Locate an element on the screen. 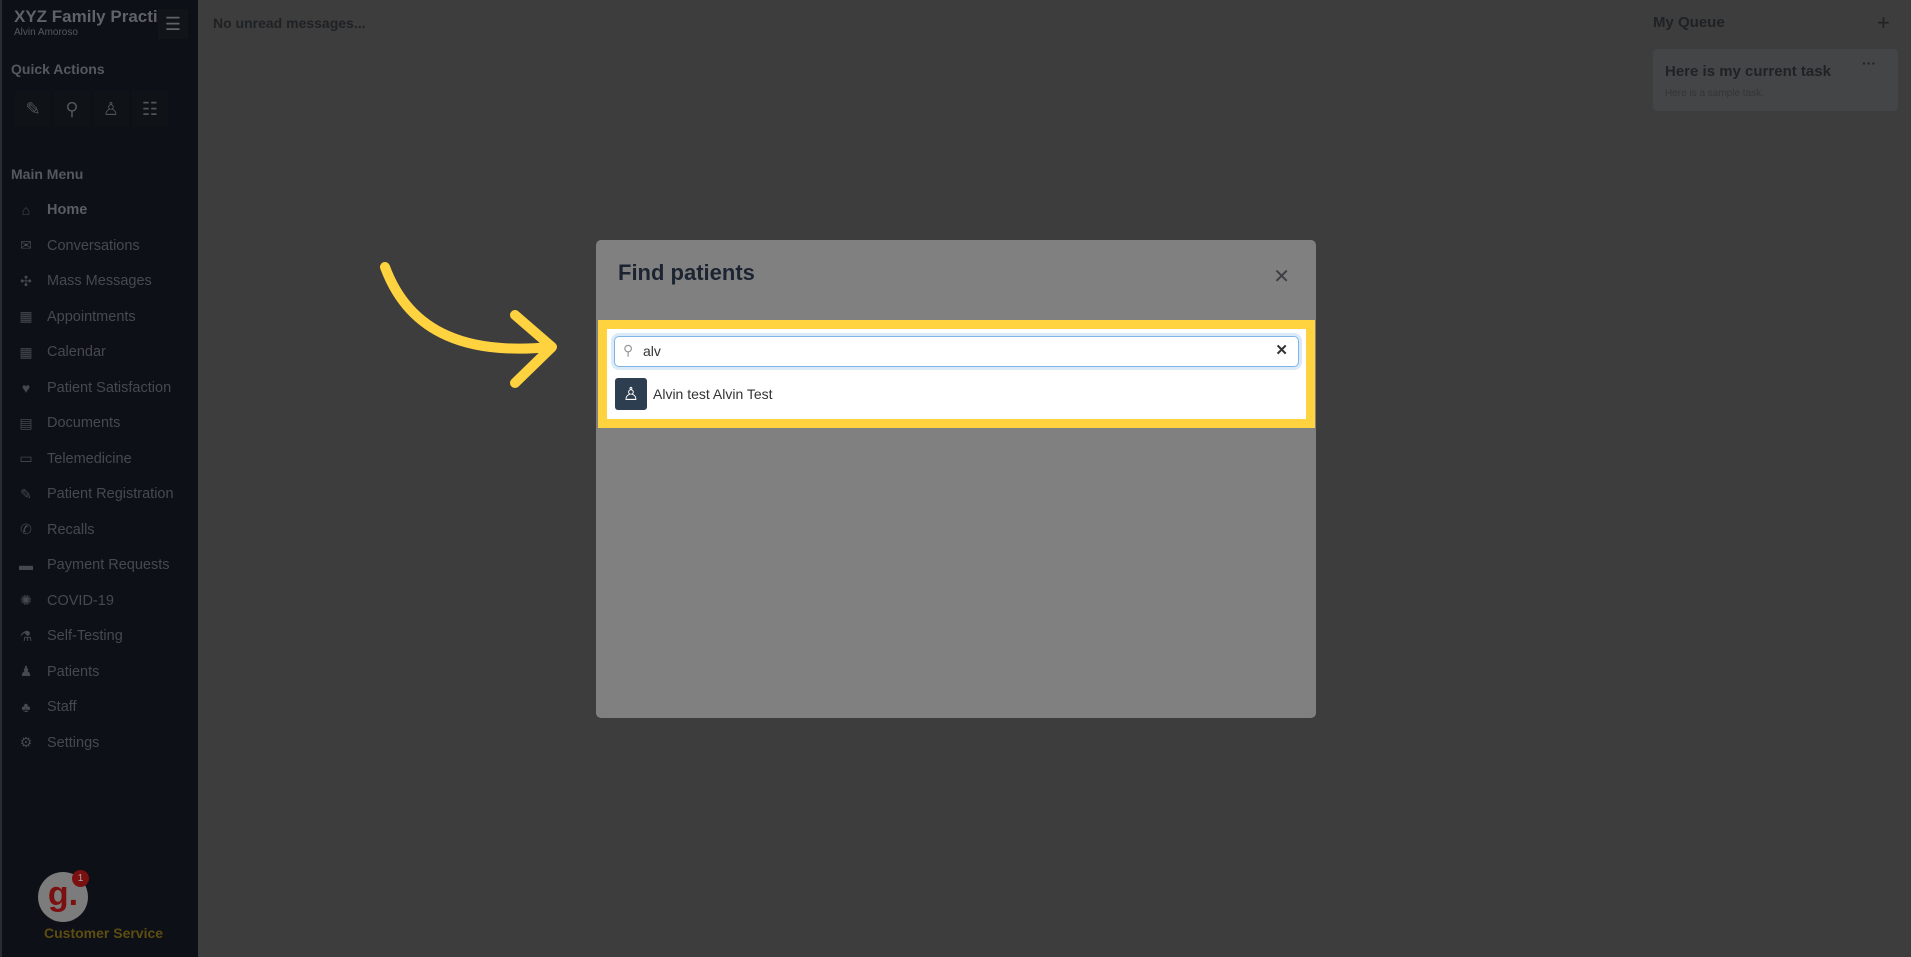  plus-icon: + is located at coordinates (1883, 23).